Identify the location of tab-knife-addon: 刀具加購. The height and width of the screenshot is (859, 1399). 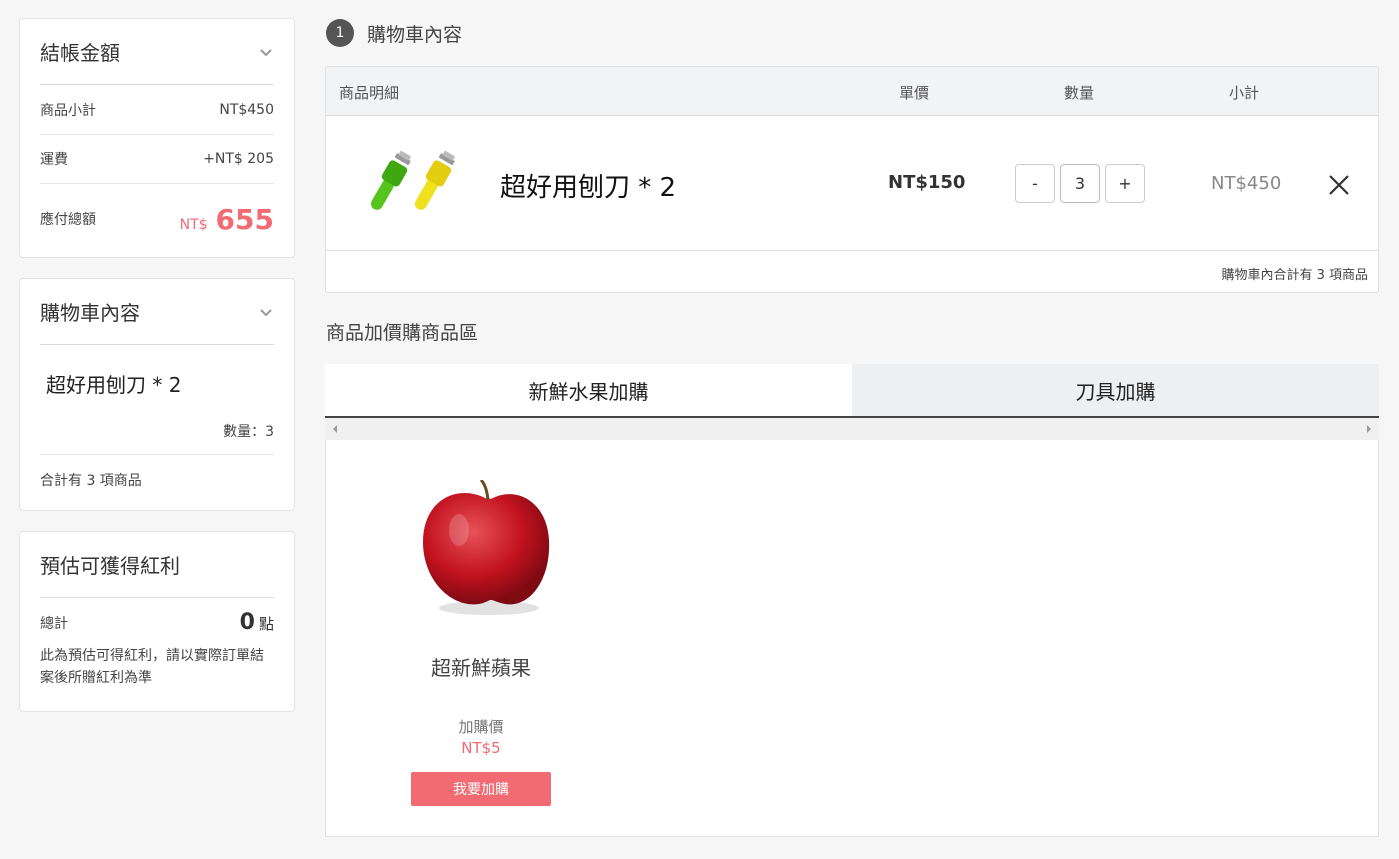
(1115, 390).